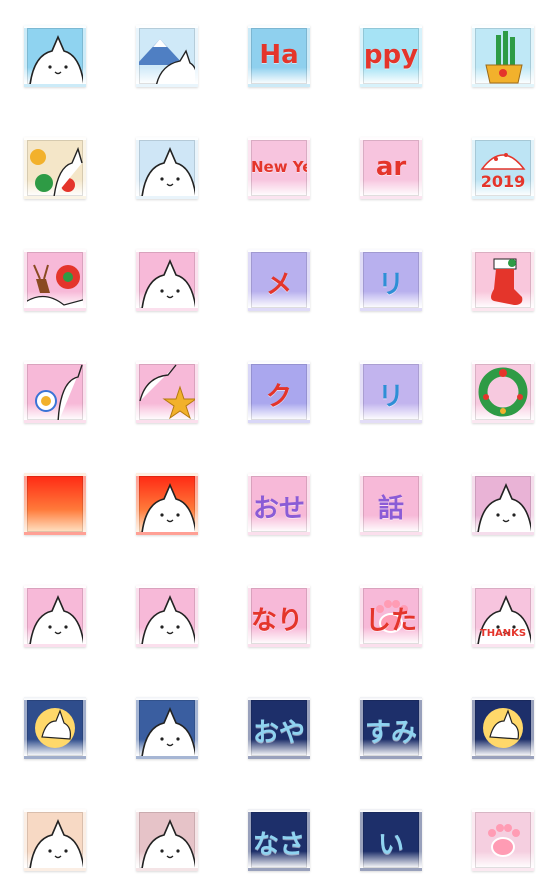 This screenshot has width=560, height=896. Describe the element at coordinates (55, 504) in the screenshot. I see `sunrise-red-tile` at that location.